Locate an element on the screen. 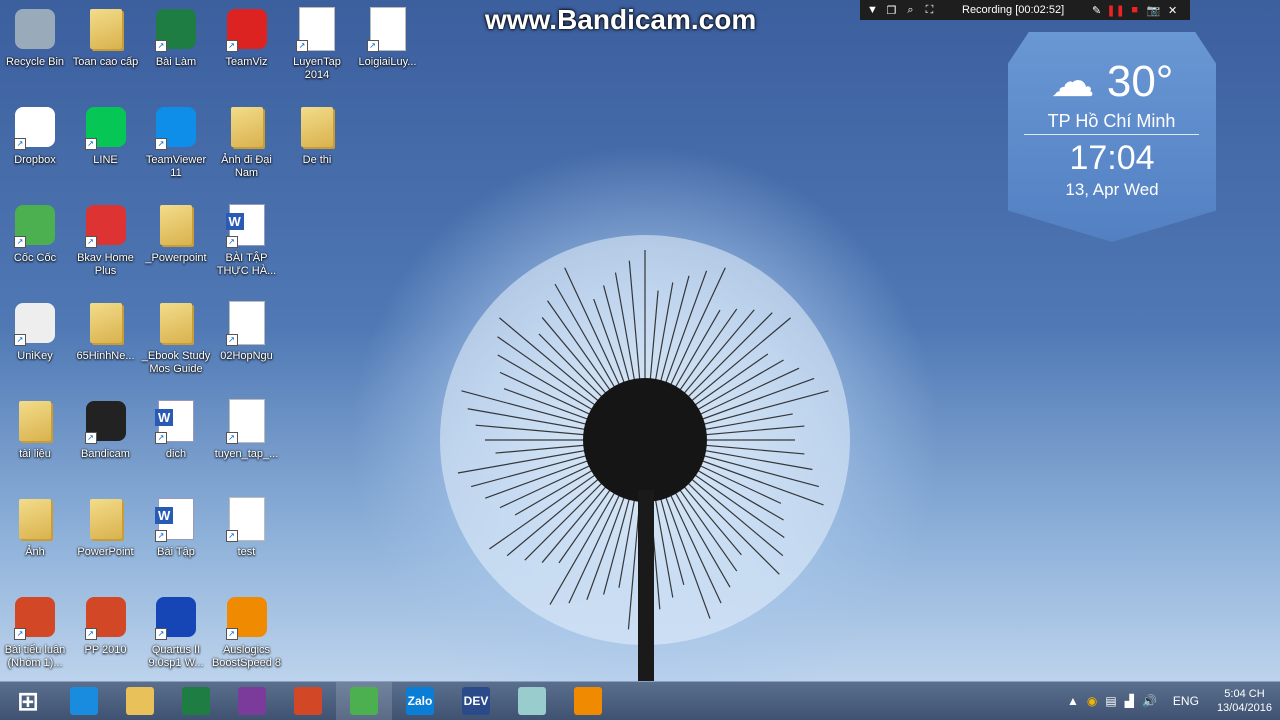  desktop-icon-label: Bài Làm is located at coordinates (176, 62).